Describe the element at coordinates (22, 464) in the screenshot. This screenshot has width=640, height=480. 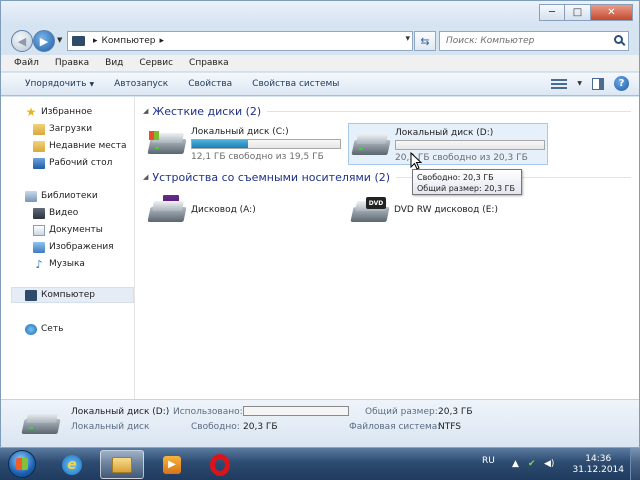
I see `start-button` at that location.